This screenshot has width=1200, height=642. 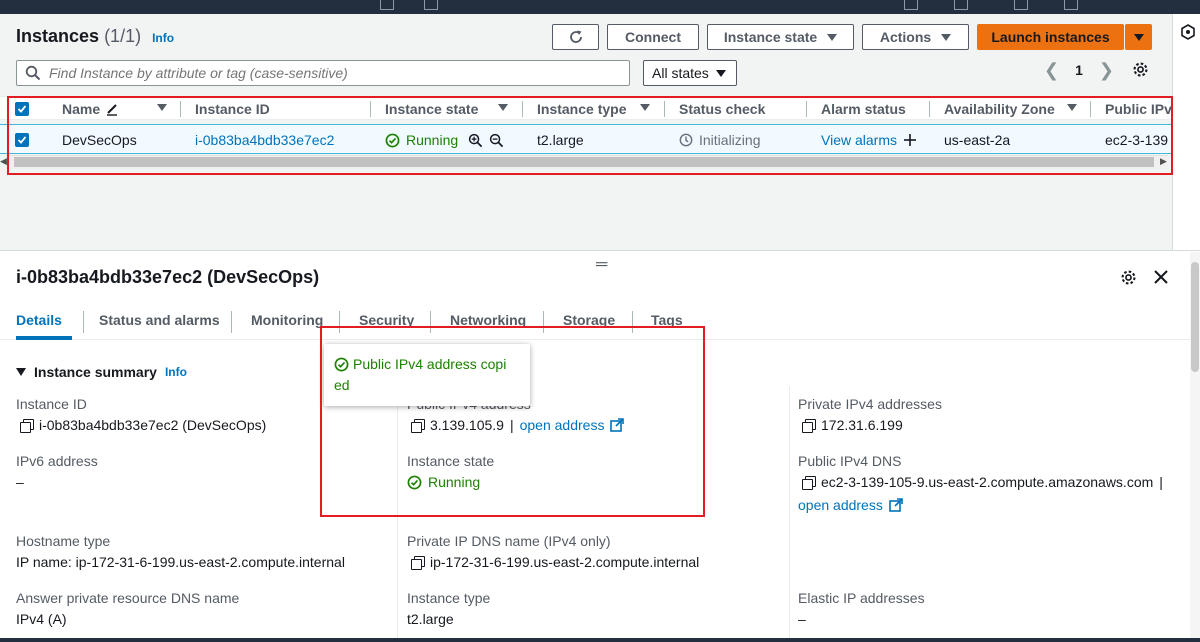 What do you see at coordinates (896, 505) in the screenshot?
I see `external-link-icon` at bounding box center [896, 505].